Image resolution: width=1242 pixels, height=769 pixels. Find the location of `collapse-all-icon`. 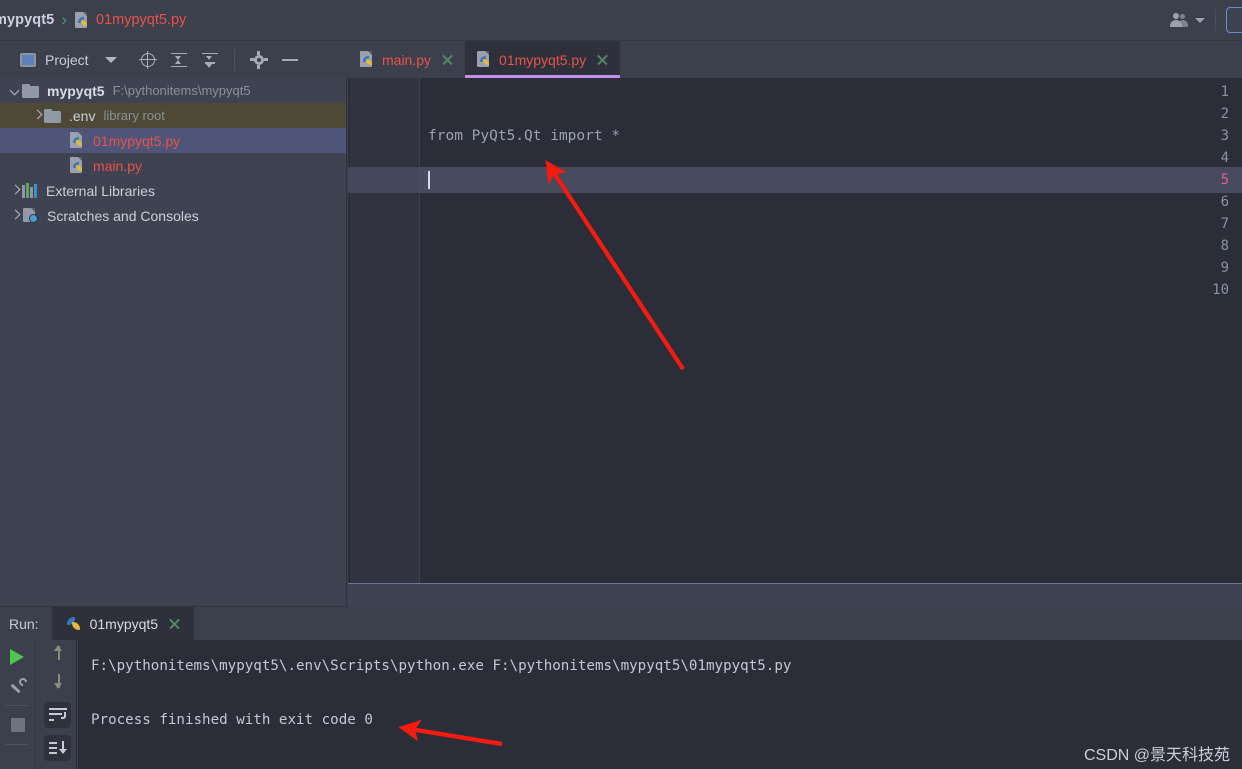

collapse-all-icon is located at coordinates (210, 60).